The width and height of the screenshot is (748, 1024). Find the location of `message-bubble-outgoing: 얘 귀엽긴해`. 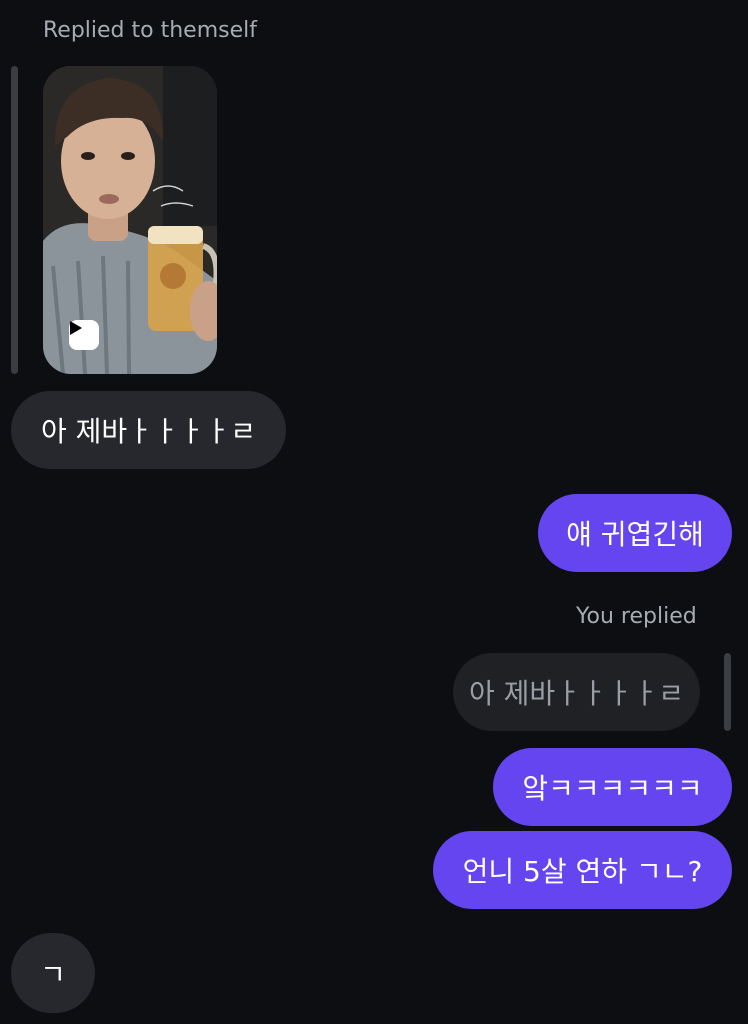

message-bubble-outgoing: 얘 귀엽긴해 is located at coordinates (635, 533).